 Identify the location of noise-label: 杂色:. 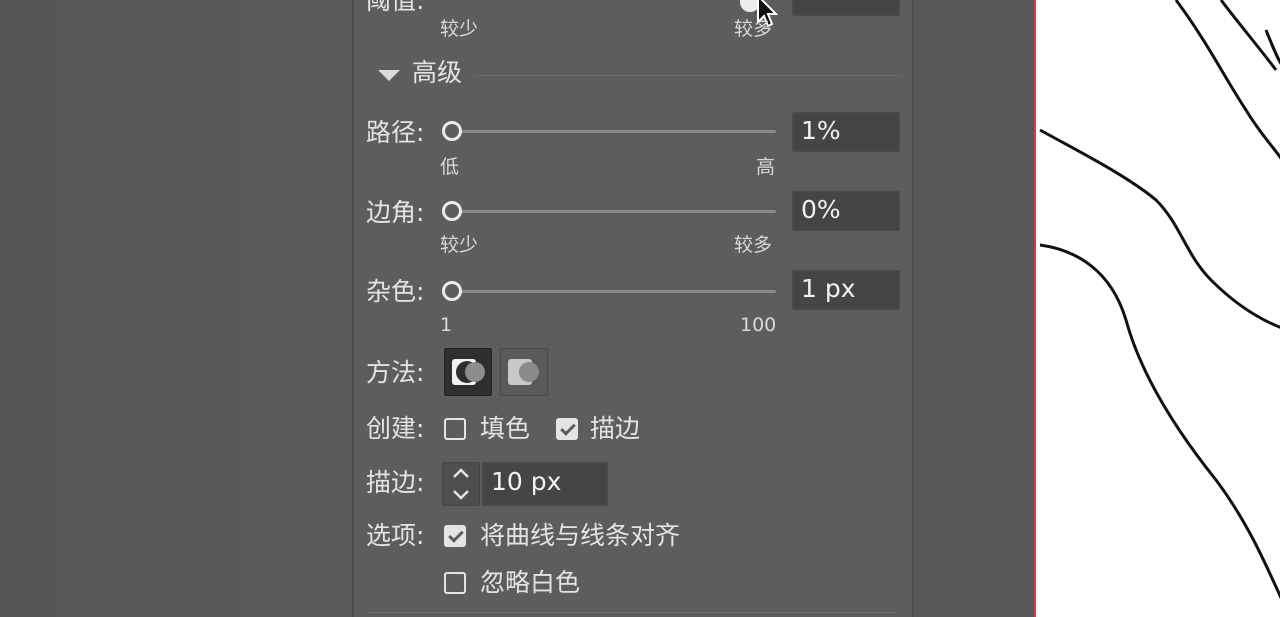
(395, 291).